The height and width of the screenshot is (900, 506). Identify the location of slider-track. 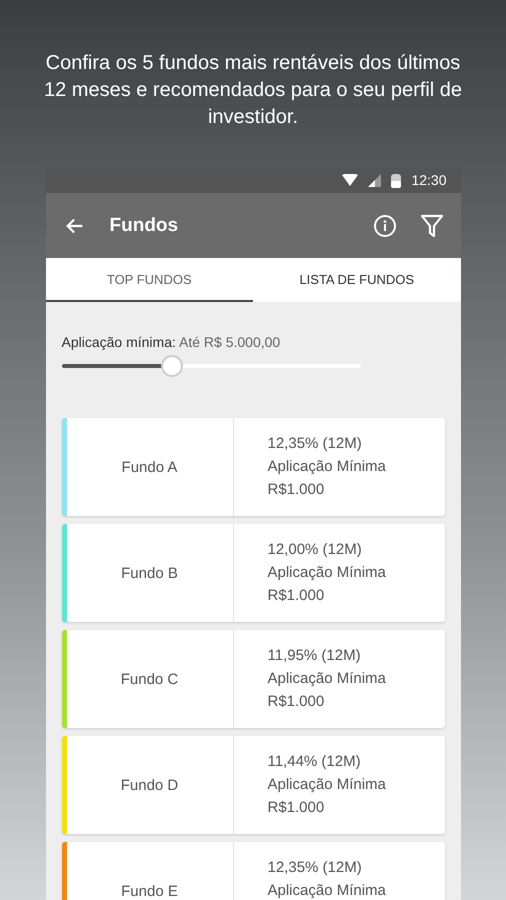
(211, 366).